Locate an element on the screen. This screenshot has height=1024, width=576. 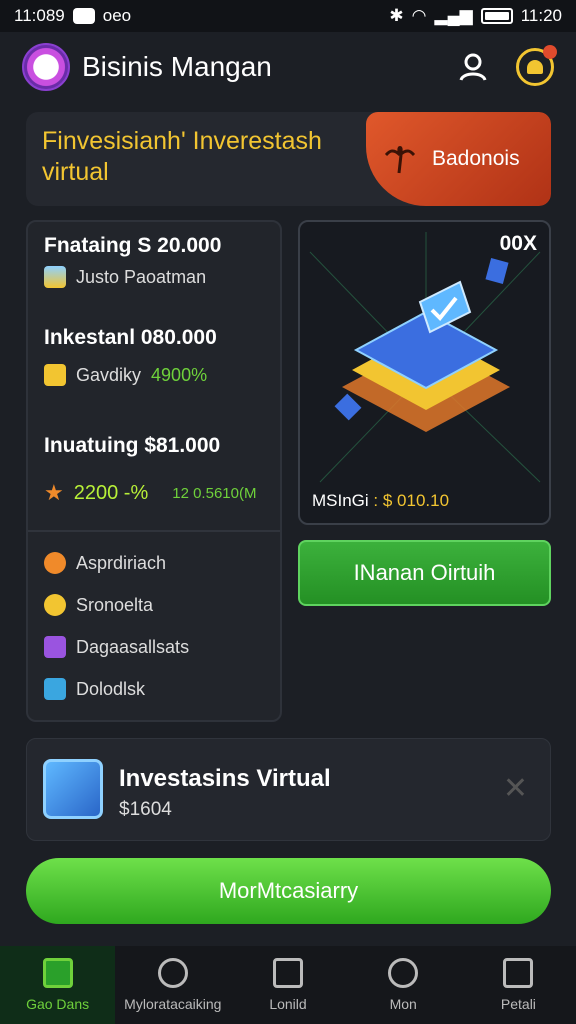
bluetooth-icon: ✱ is located at coordinates (396, 15).